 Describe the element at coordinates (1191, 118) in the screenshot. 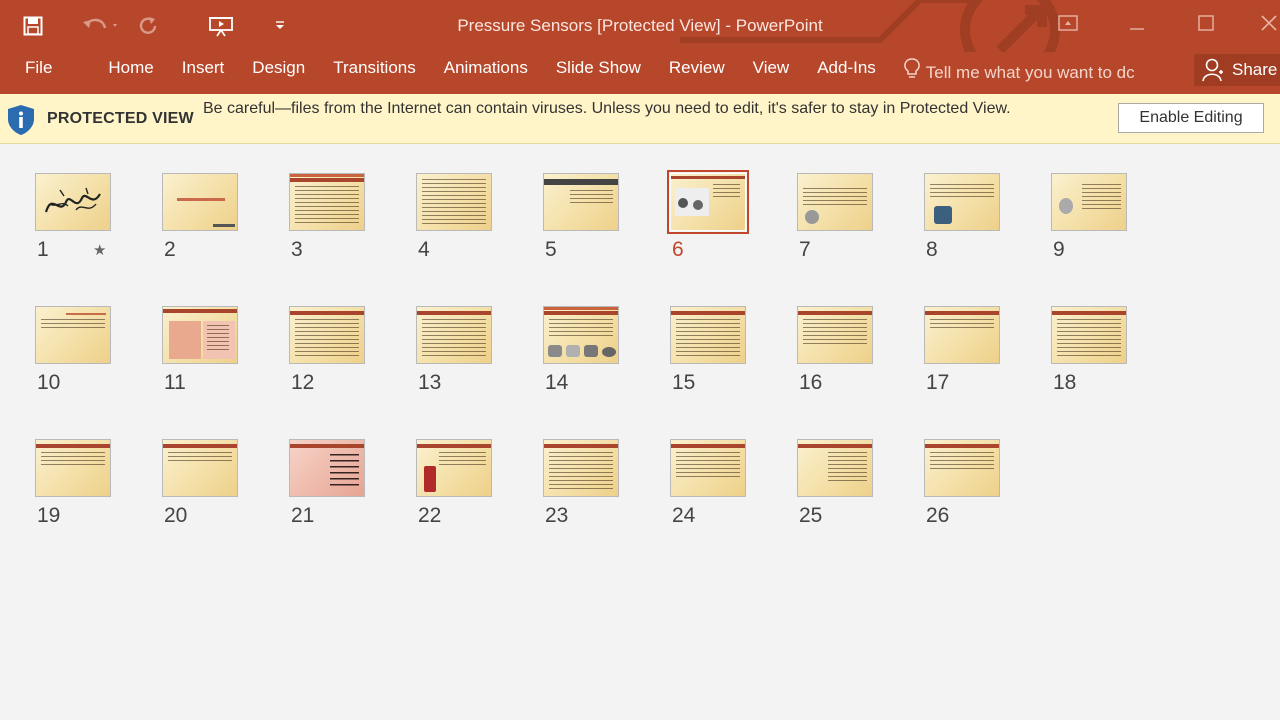

I see `enable-editing-button: Enable Editing` at that location.